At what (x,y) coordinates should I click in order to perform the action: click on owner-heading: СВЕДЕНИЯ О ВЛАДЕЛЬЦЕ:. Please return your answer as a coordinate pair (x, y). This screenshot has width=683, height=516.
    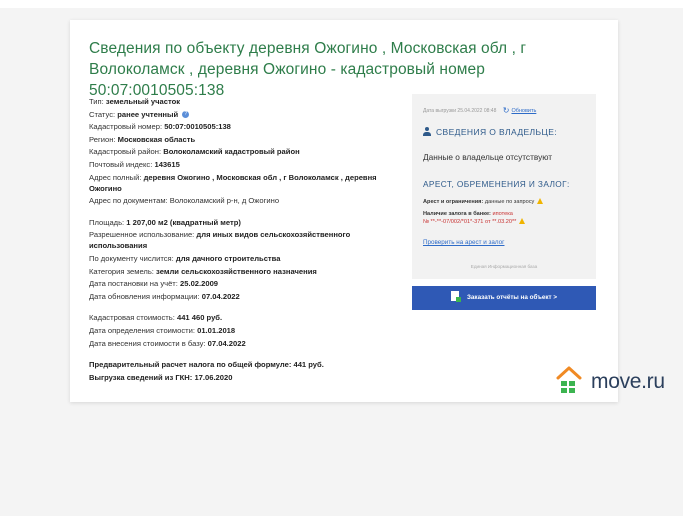
    Looking at the image, I should click on (490, 132).